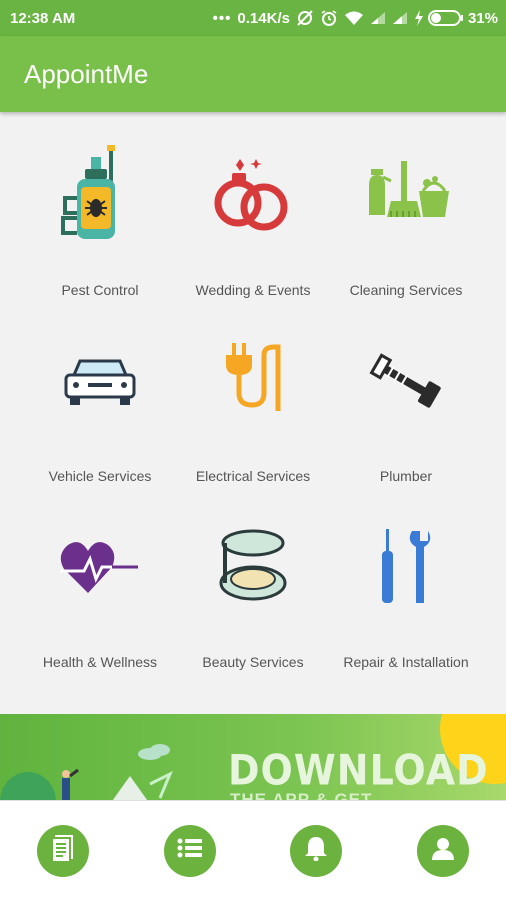 This screenshot has height=900, width=506. I want to click on battery-percent: 31%, so click(482, 18).